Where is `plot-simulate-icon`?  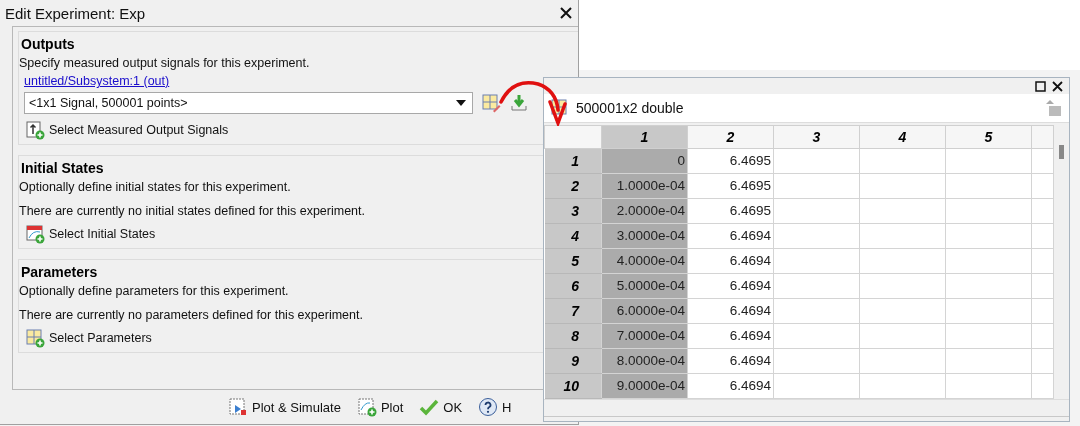
plot-simulate-icon is located at coordinates (238, 407).